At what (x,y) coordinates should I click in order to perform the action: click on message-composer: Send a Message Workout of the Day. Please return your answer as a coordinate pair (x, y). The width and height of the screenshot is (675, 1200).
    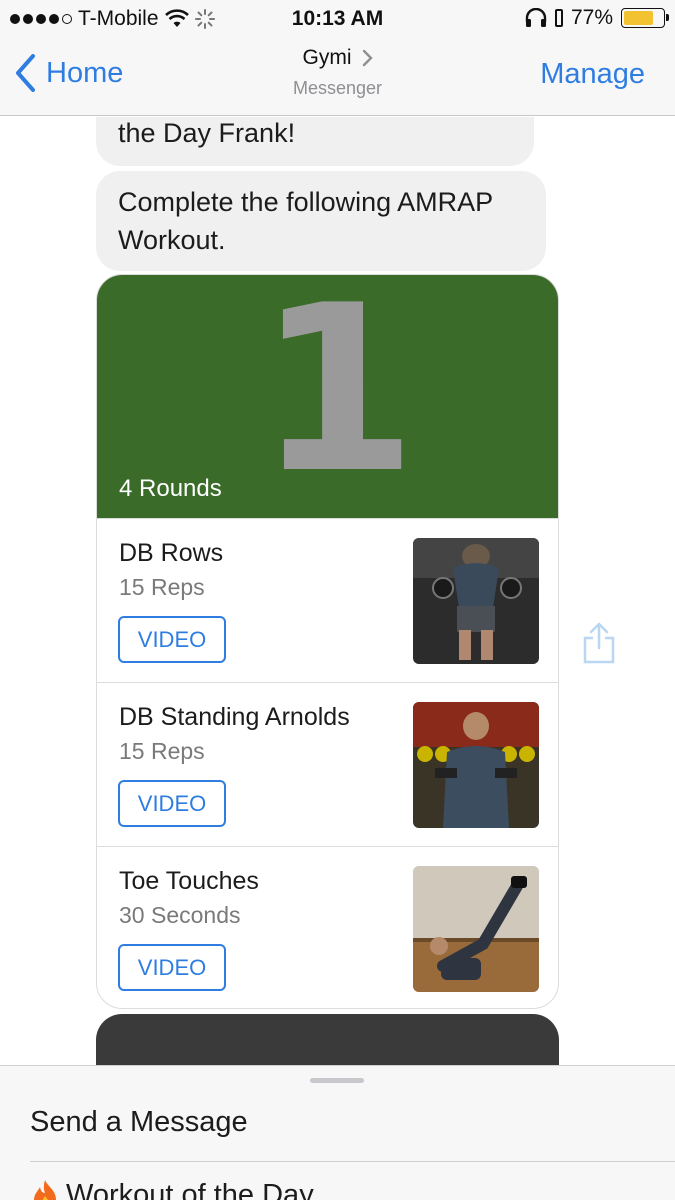
    Looking at the image, I should click on (337, 1132).